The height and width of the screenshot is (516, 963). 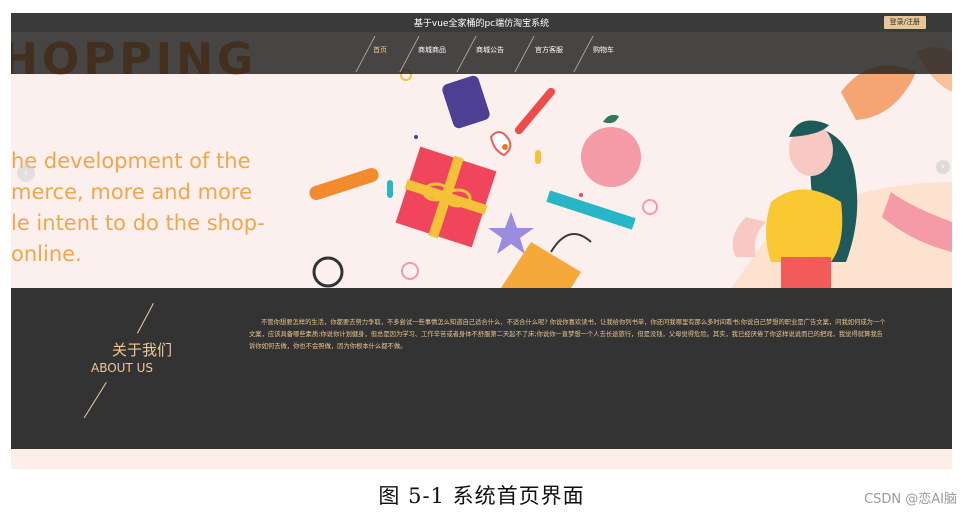 What do you see at coordinates (943, 167) in the screenshot?
I see `chevron-right-icon: ›` at bounding box center [943, 167].